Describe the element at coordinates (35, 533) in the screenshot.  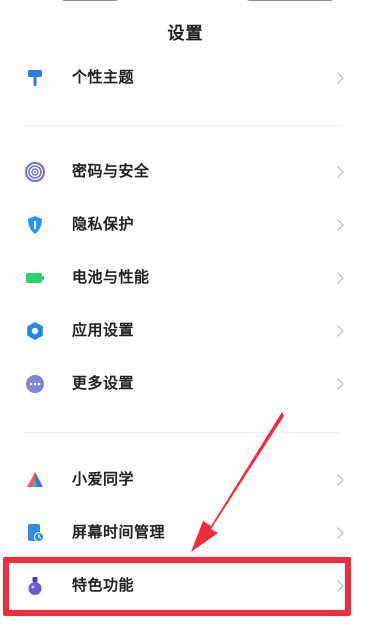
I see `screen-time-icon` at that location.